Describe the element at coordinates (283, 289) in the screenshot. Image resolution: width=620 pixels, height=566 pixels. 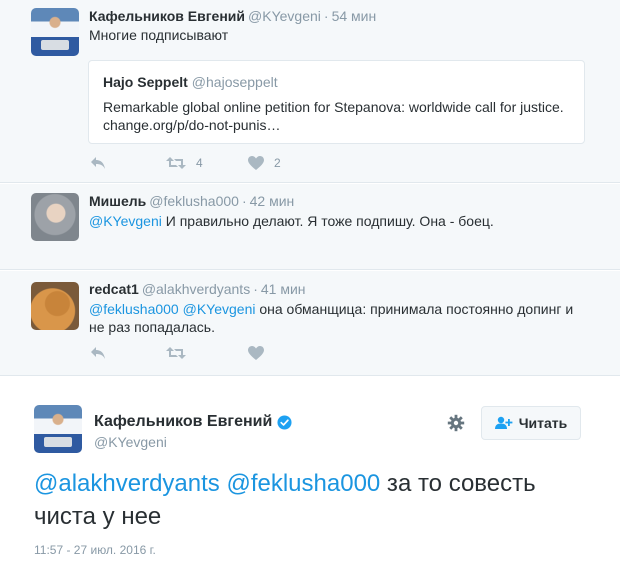
I see `tweet-time: 41 мин` at that location.